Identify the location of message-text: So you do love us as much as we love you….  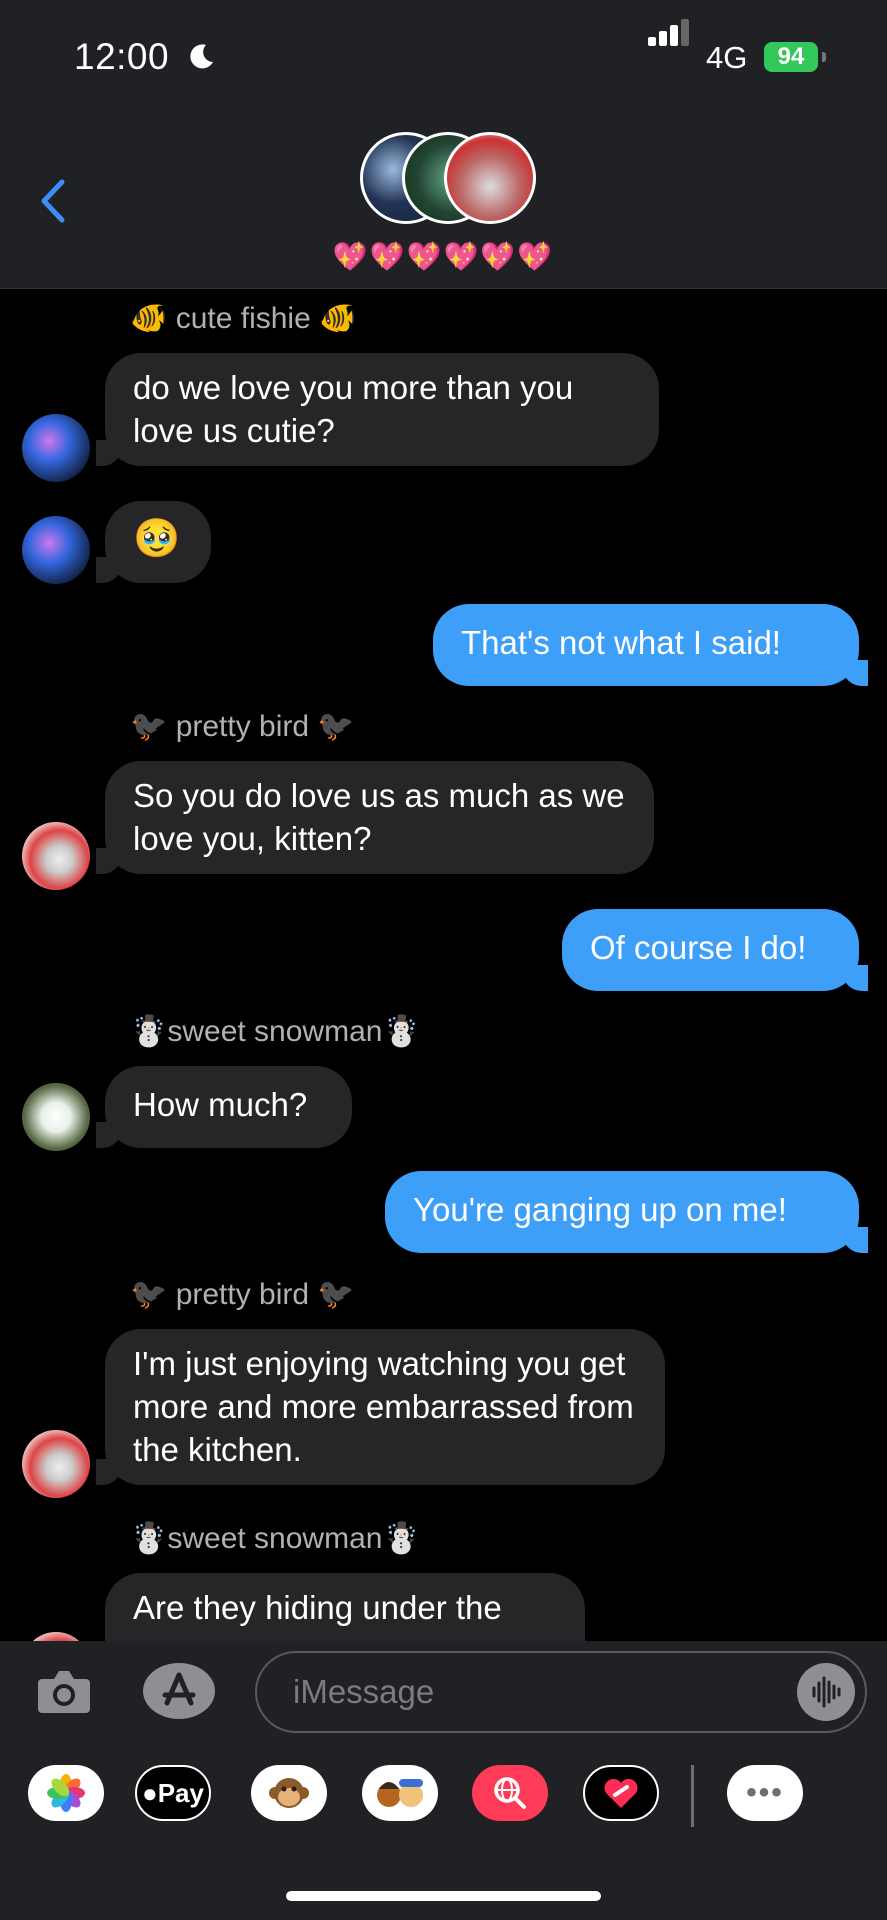
(379, 817).